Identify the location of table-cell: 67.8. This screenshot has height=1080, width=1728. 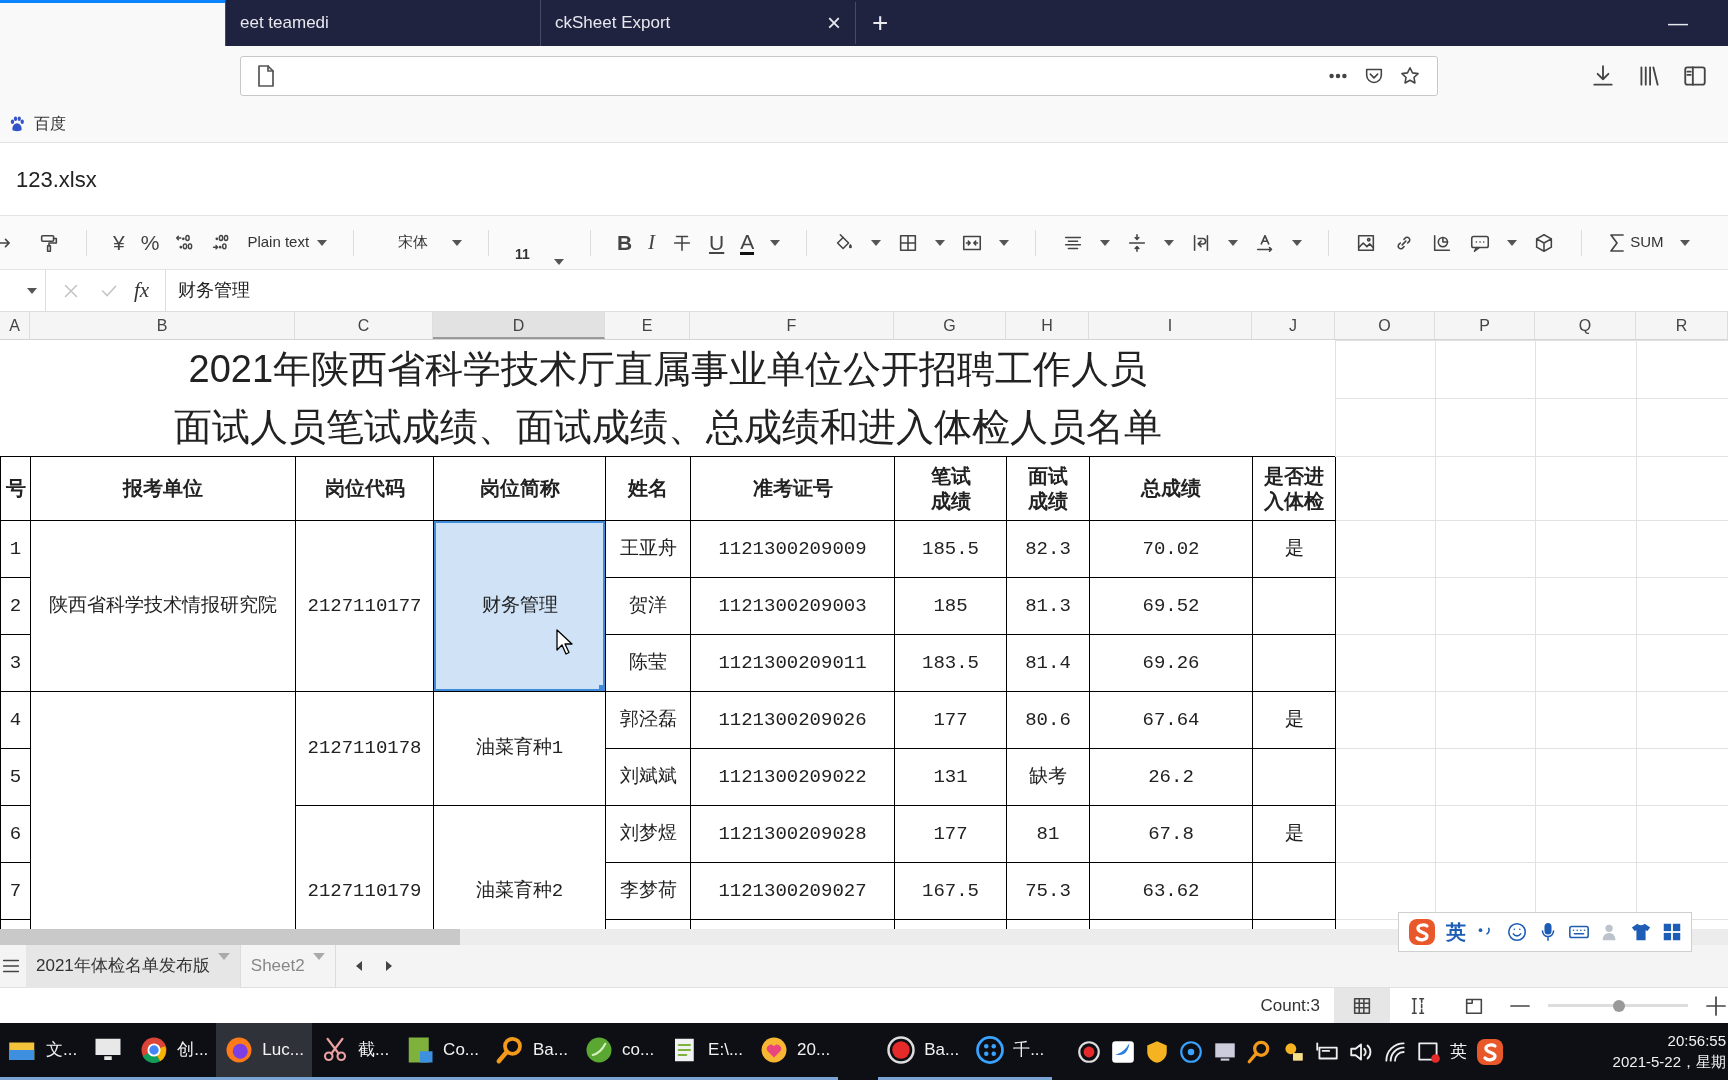
(1171, 834).